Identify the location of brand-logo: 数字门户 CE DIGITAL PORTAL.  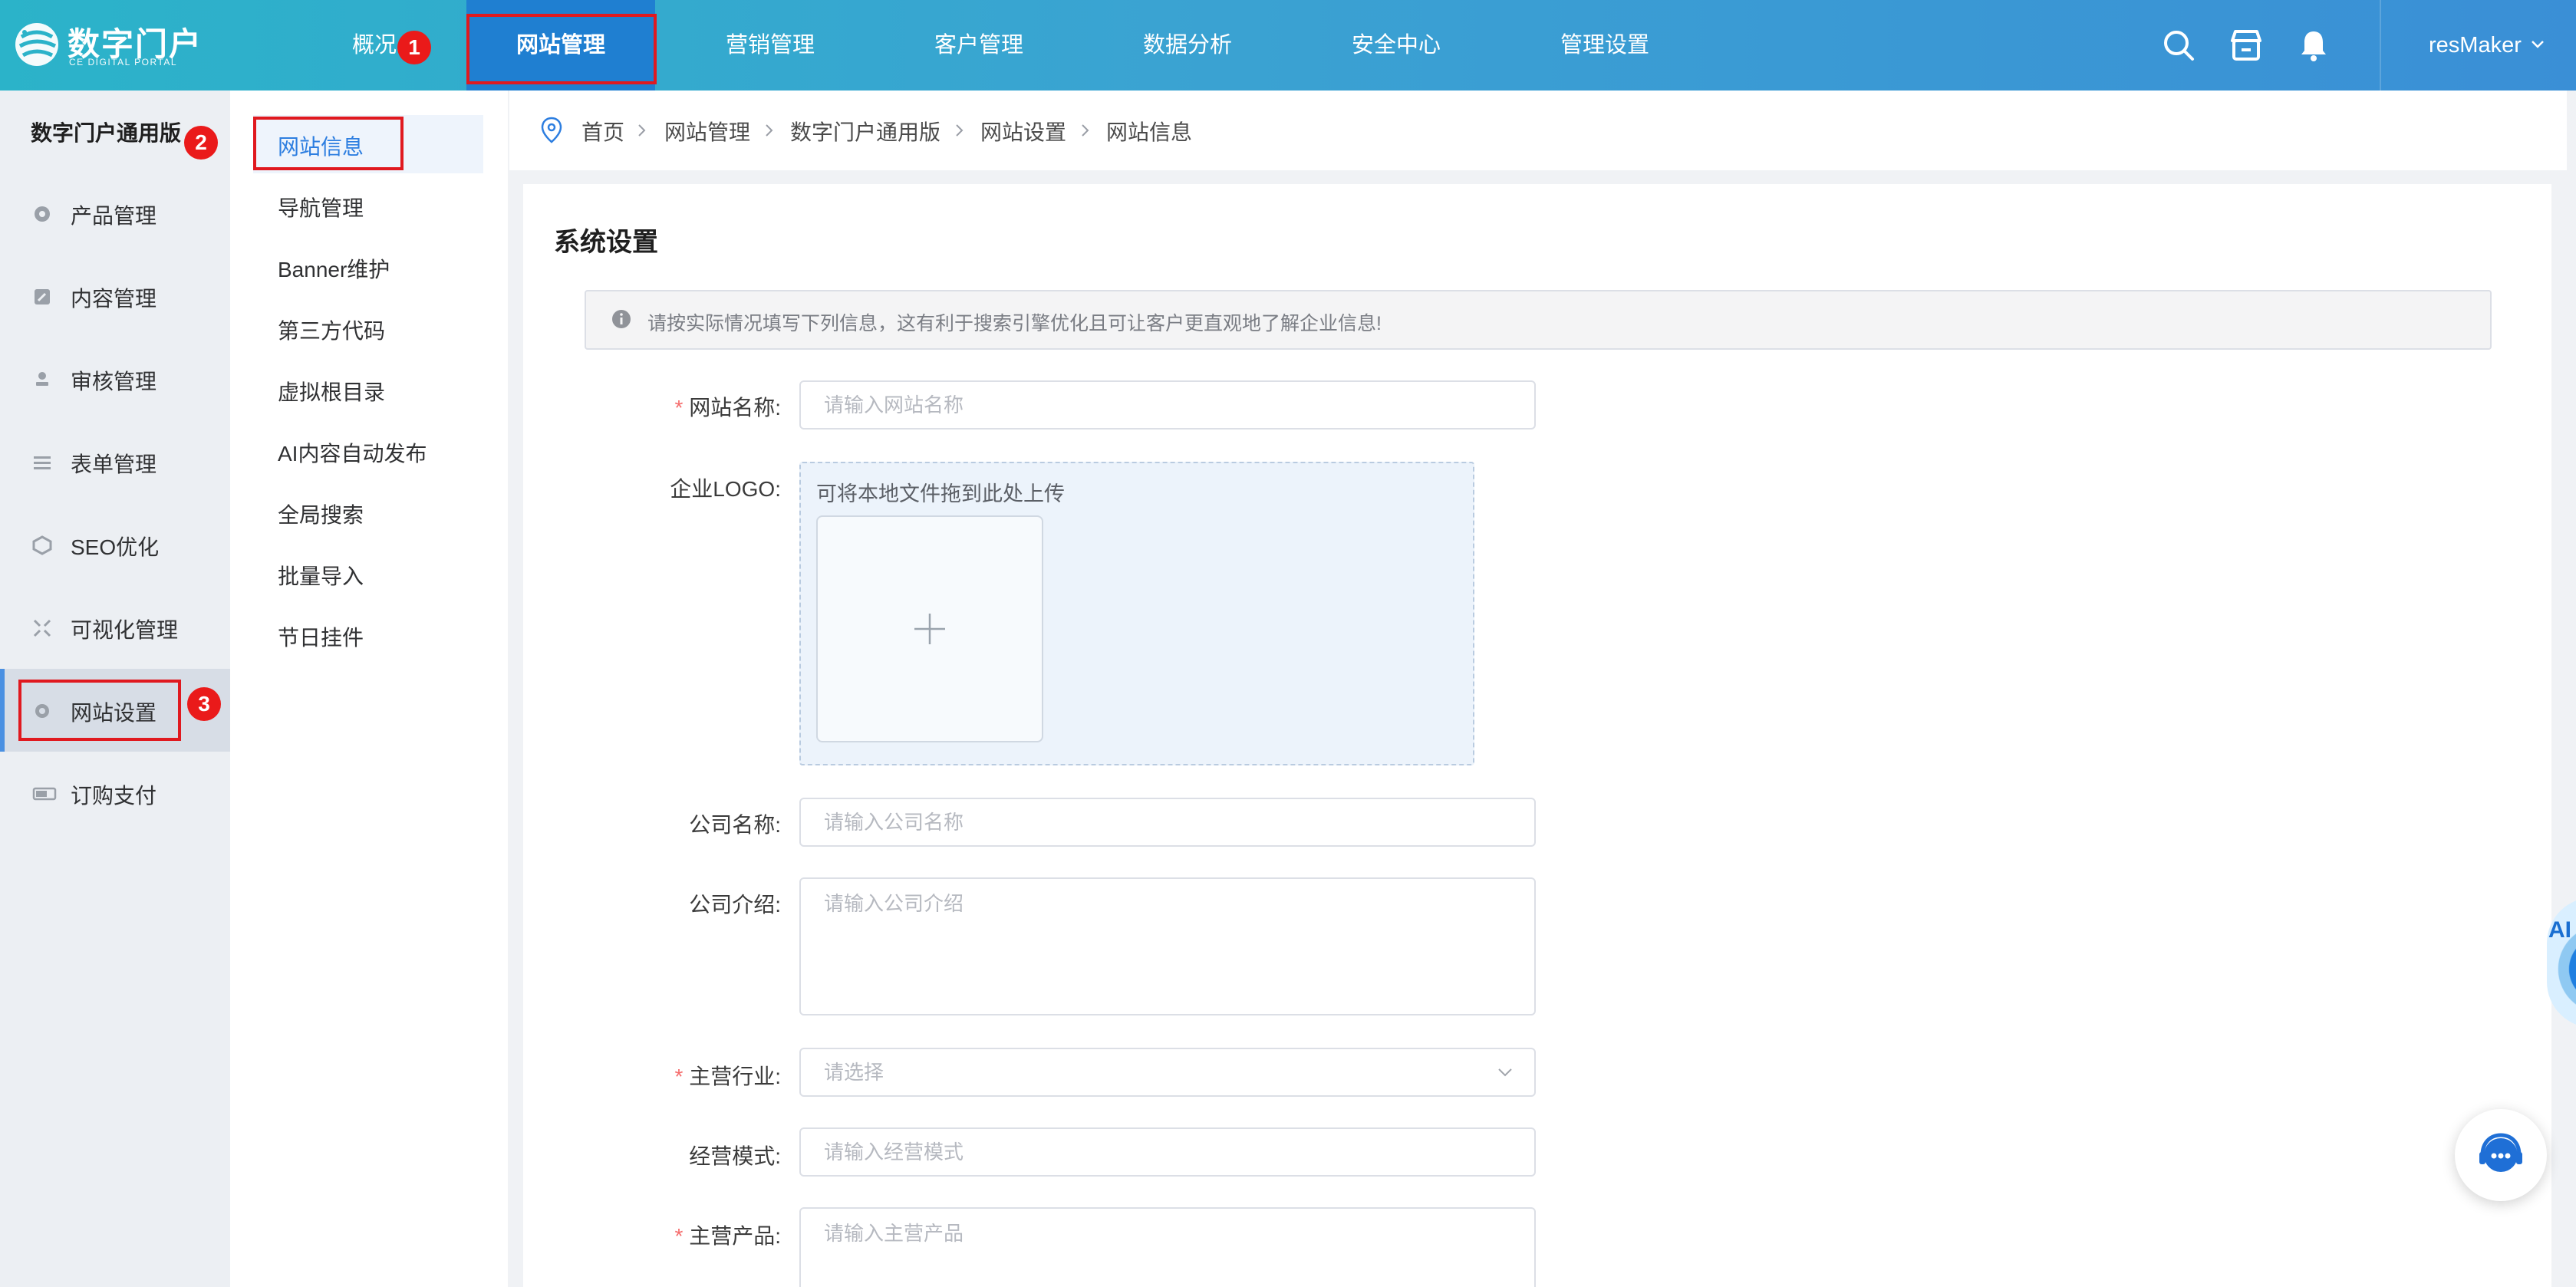
(110, 45).